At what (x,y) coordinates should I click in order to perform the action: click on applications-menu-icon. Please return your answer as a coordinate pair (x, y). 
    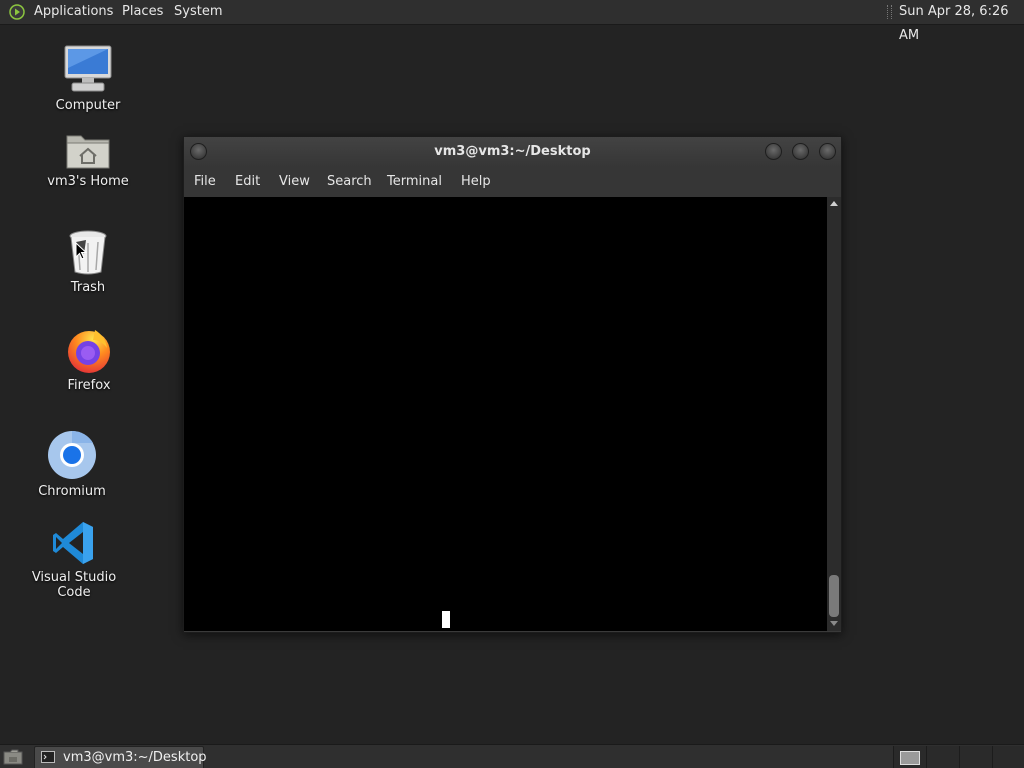
    Looking at the image, I should click on (17, 12).